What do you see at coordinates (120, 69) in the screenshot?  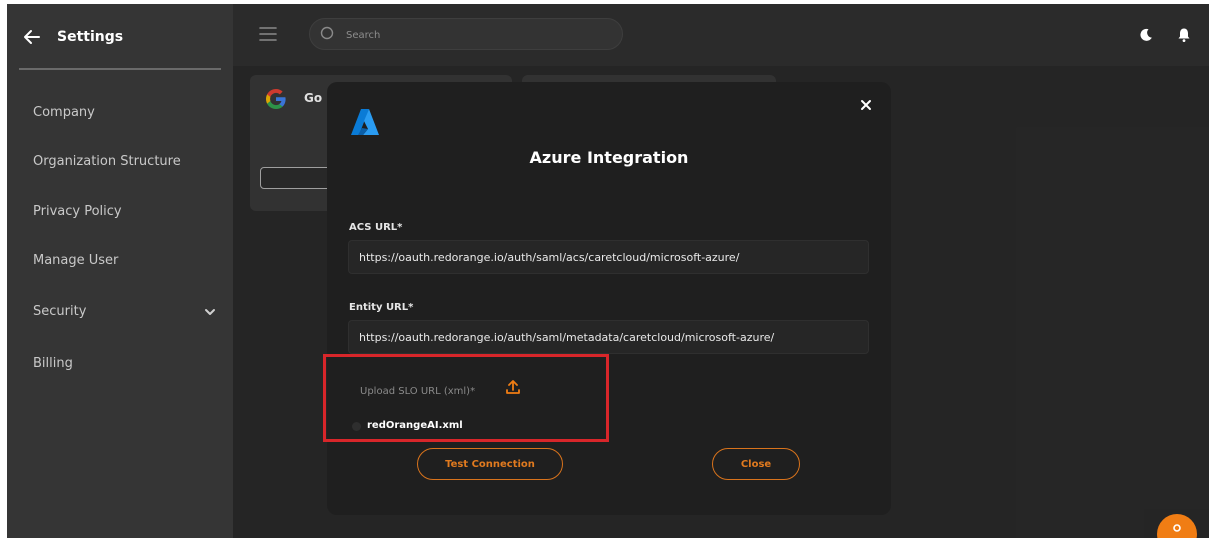 I see `sidebar-divider` at bounding box center [120, 69].